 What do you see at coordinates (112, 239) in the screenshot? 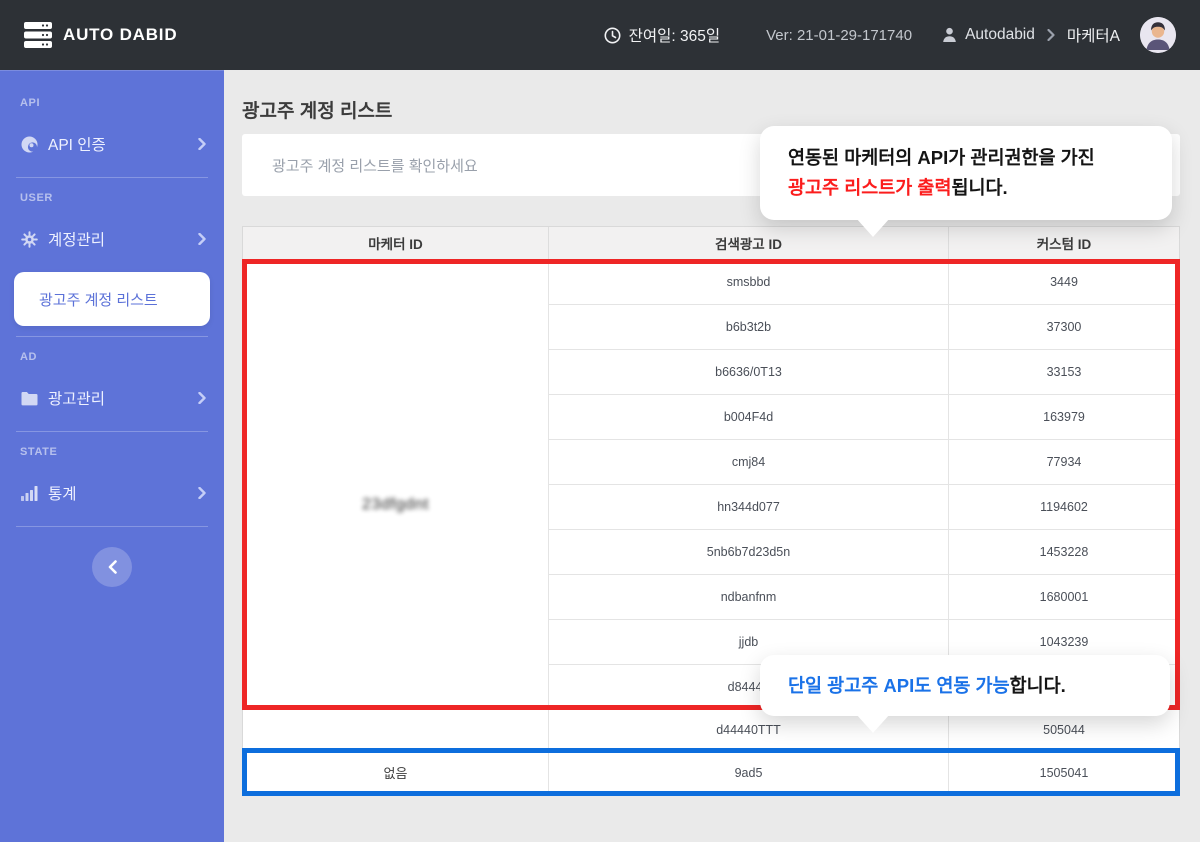
I see `sidebar-item-account-management: 계정관리` at bounding box center [112, 239].